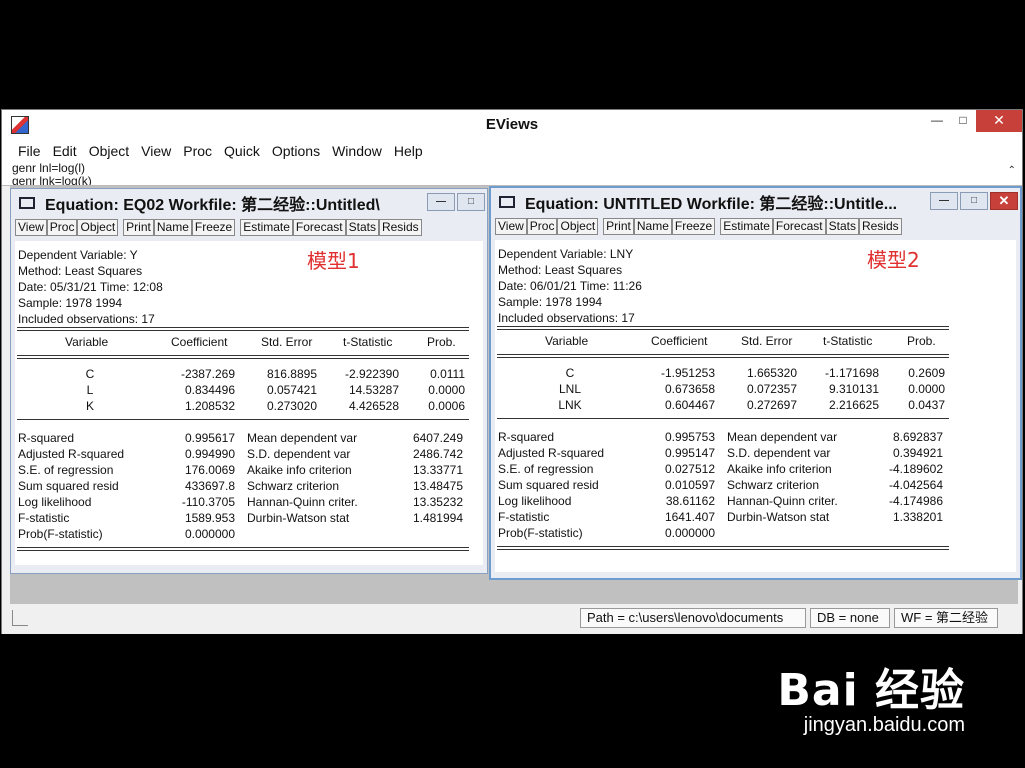 Image resolution: width=1025 pixels, height=768 pixels. I want to click on status-path: Path = c:\users\lenovo\documents, so click(693, 618).